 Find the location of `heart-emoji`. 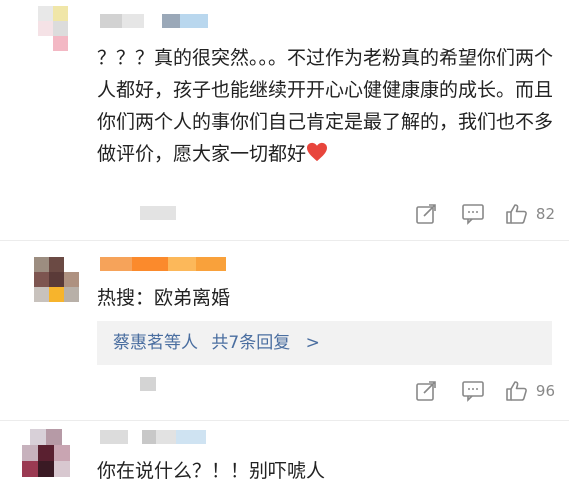

heart-emoji is located at coordinates (317, 152).